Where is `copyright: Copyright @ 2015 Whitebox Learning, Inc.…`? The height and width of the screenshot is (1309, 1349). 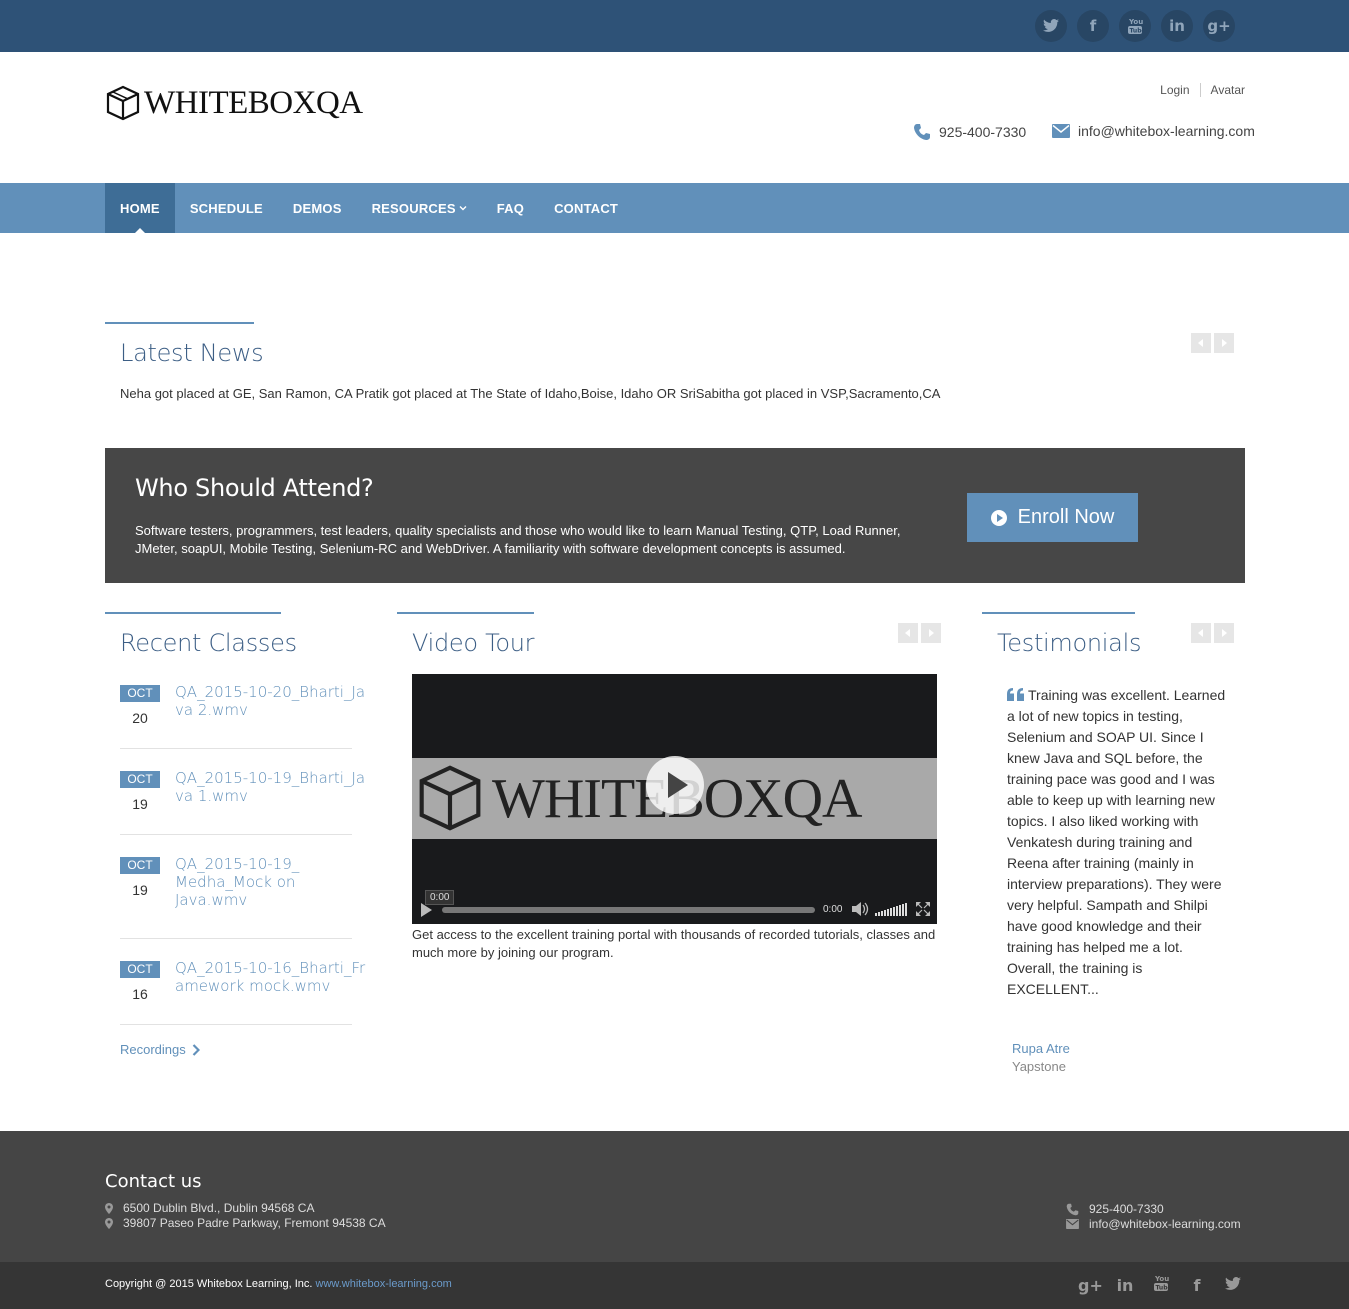
copyright: Copyright @ 2015 Whitebox Learning, Inc.… is located at coordinates (278, 1284).